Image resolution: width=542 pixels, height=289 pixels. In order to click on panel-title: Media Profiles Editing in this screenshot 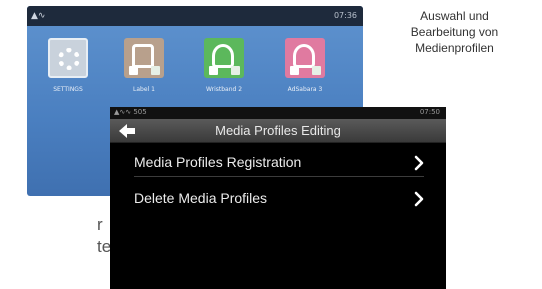, I will do `click(278, 130)`.